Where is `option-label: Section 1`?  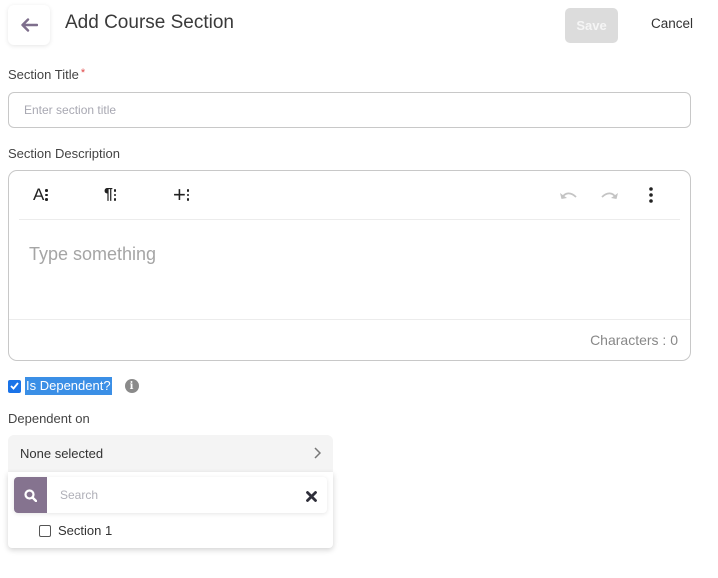
option-label: Section 1 is located at coordinates (85, 530).